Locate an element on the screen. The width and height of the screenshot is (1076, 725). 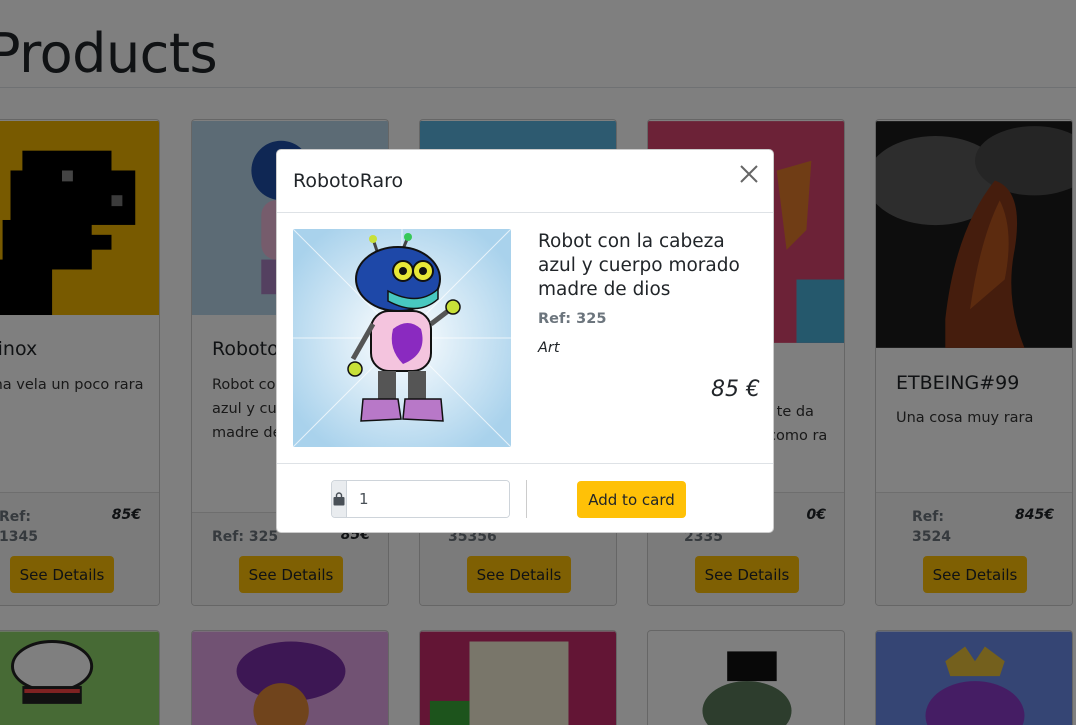
quantity-group is located at coordinates (420, 499).